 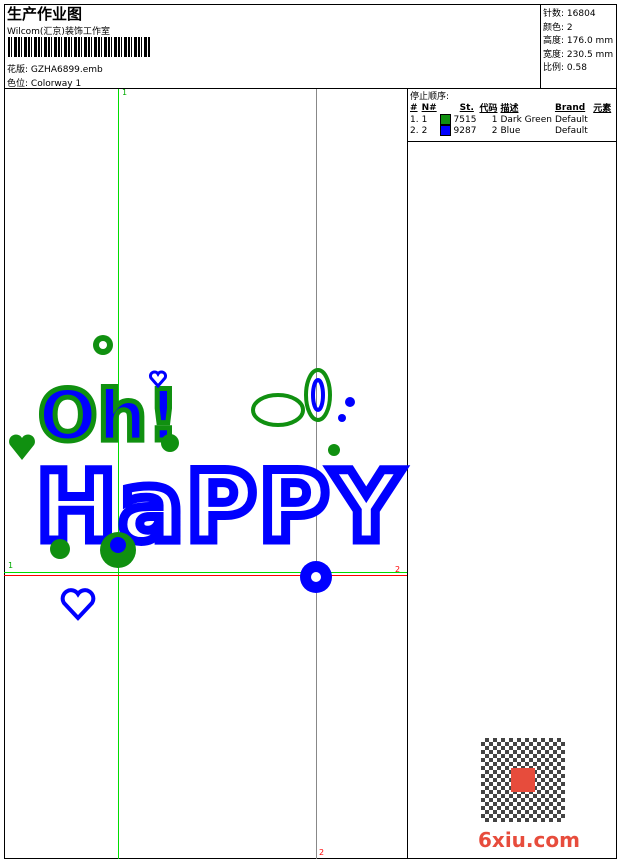 What do you see at coordinates (103, 345) in the screenshot?
I see `flower-icon` at bounding box center [103, 345].